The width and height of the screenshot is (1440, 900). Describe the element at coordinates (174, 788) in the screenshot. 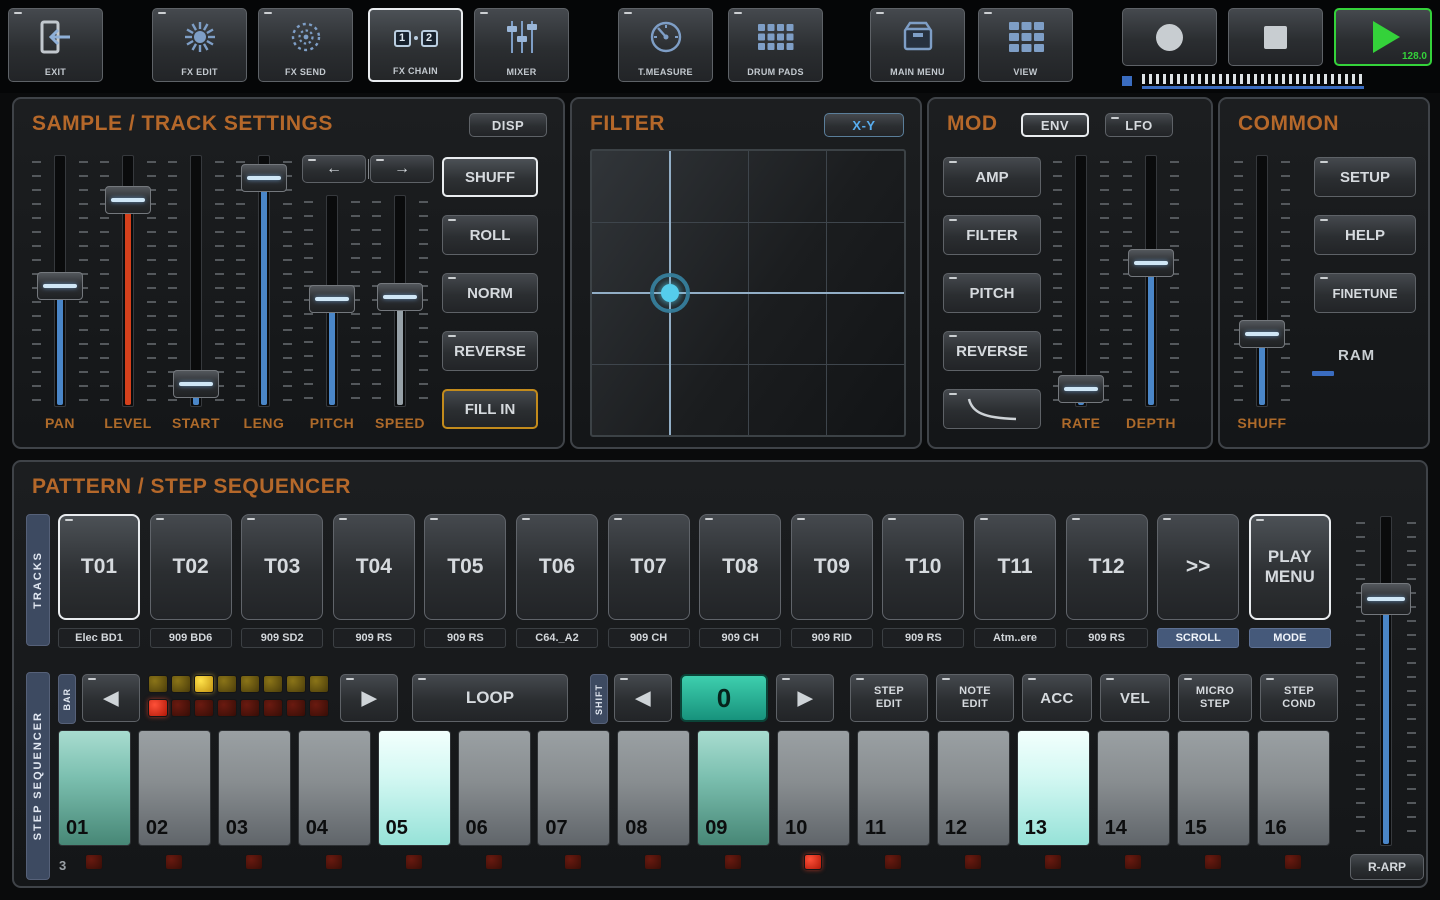

I see `step-pad-02: 02` at that location.